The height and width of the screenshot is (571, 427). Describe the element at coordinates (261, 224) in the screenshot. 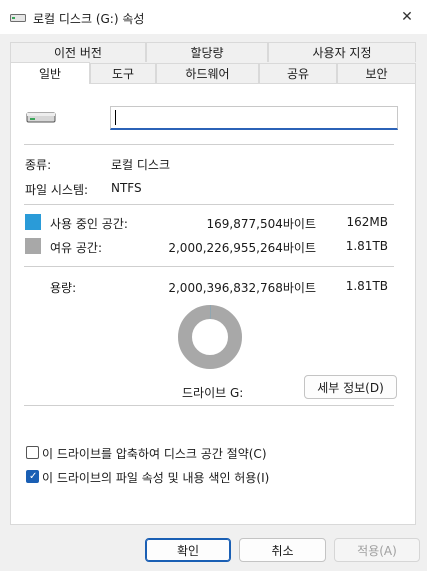

I see `used-space-bytes: 169,877,504바이트` at that location.